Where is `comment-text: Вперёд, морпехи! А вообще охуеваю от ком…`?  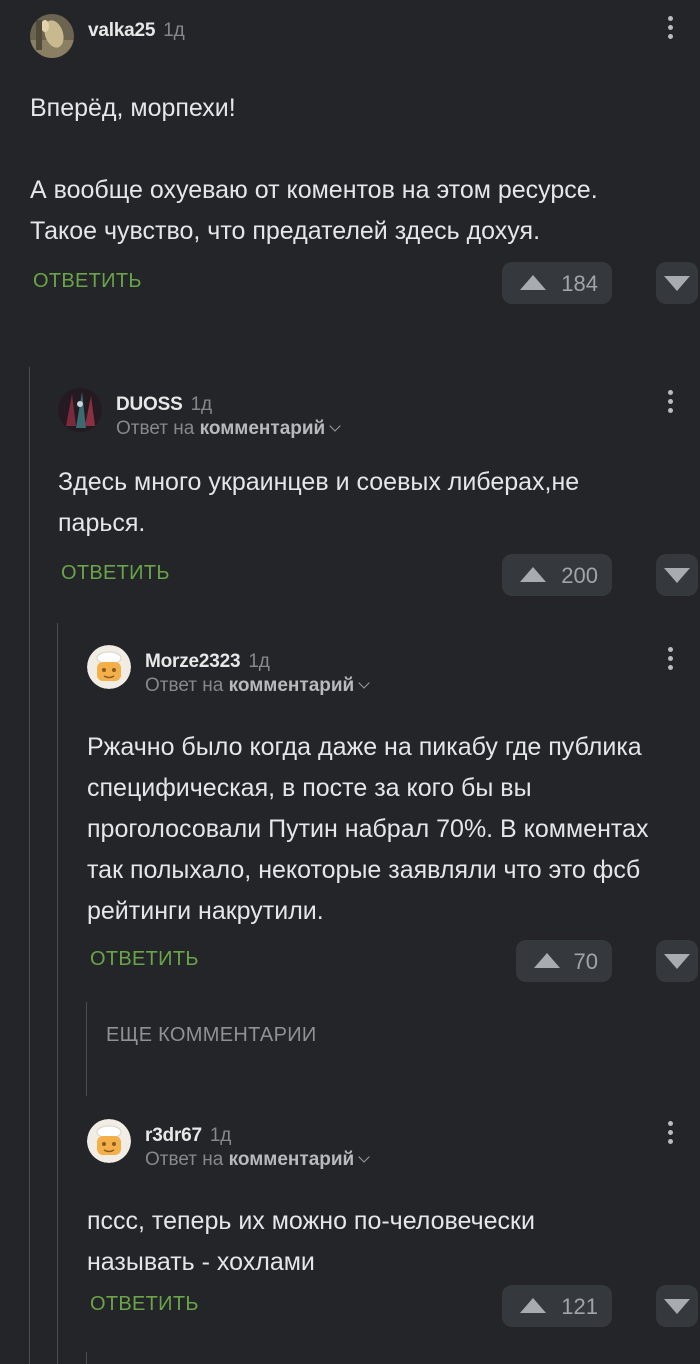
comment-text: Вперёд, морпехи! А вообще охуеваю от ком… is located at coordinates (314, 169).